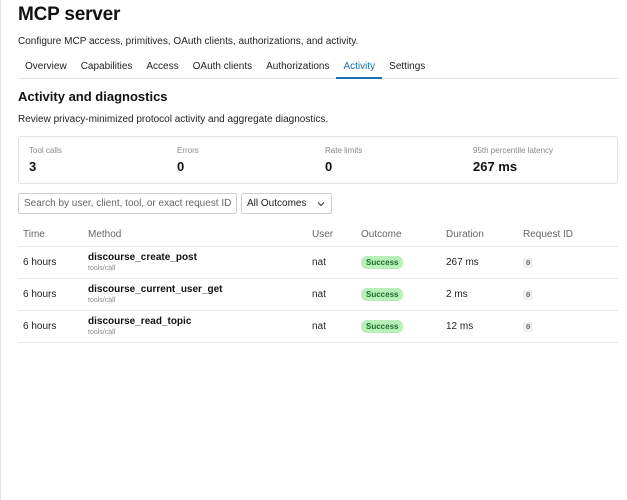  I want to click on column-header-outcome: Outcome, so click(403, 235).